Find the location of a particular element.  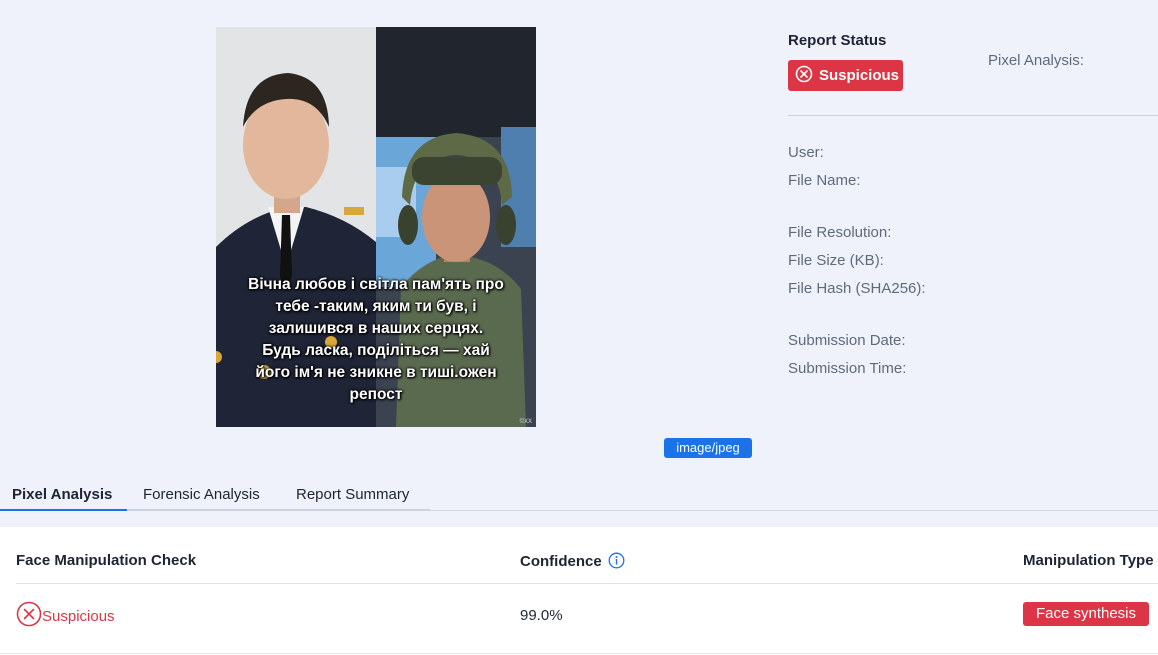

tab-pixel-analysis: Pixel Analysis is located at coordinates (62, 496).